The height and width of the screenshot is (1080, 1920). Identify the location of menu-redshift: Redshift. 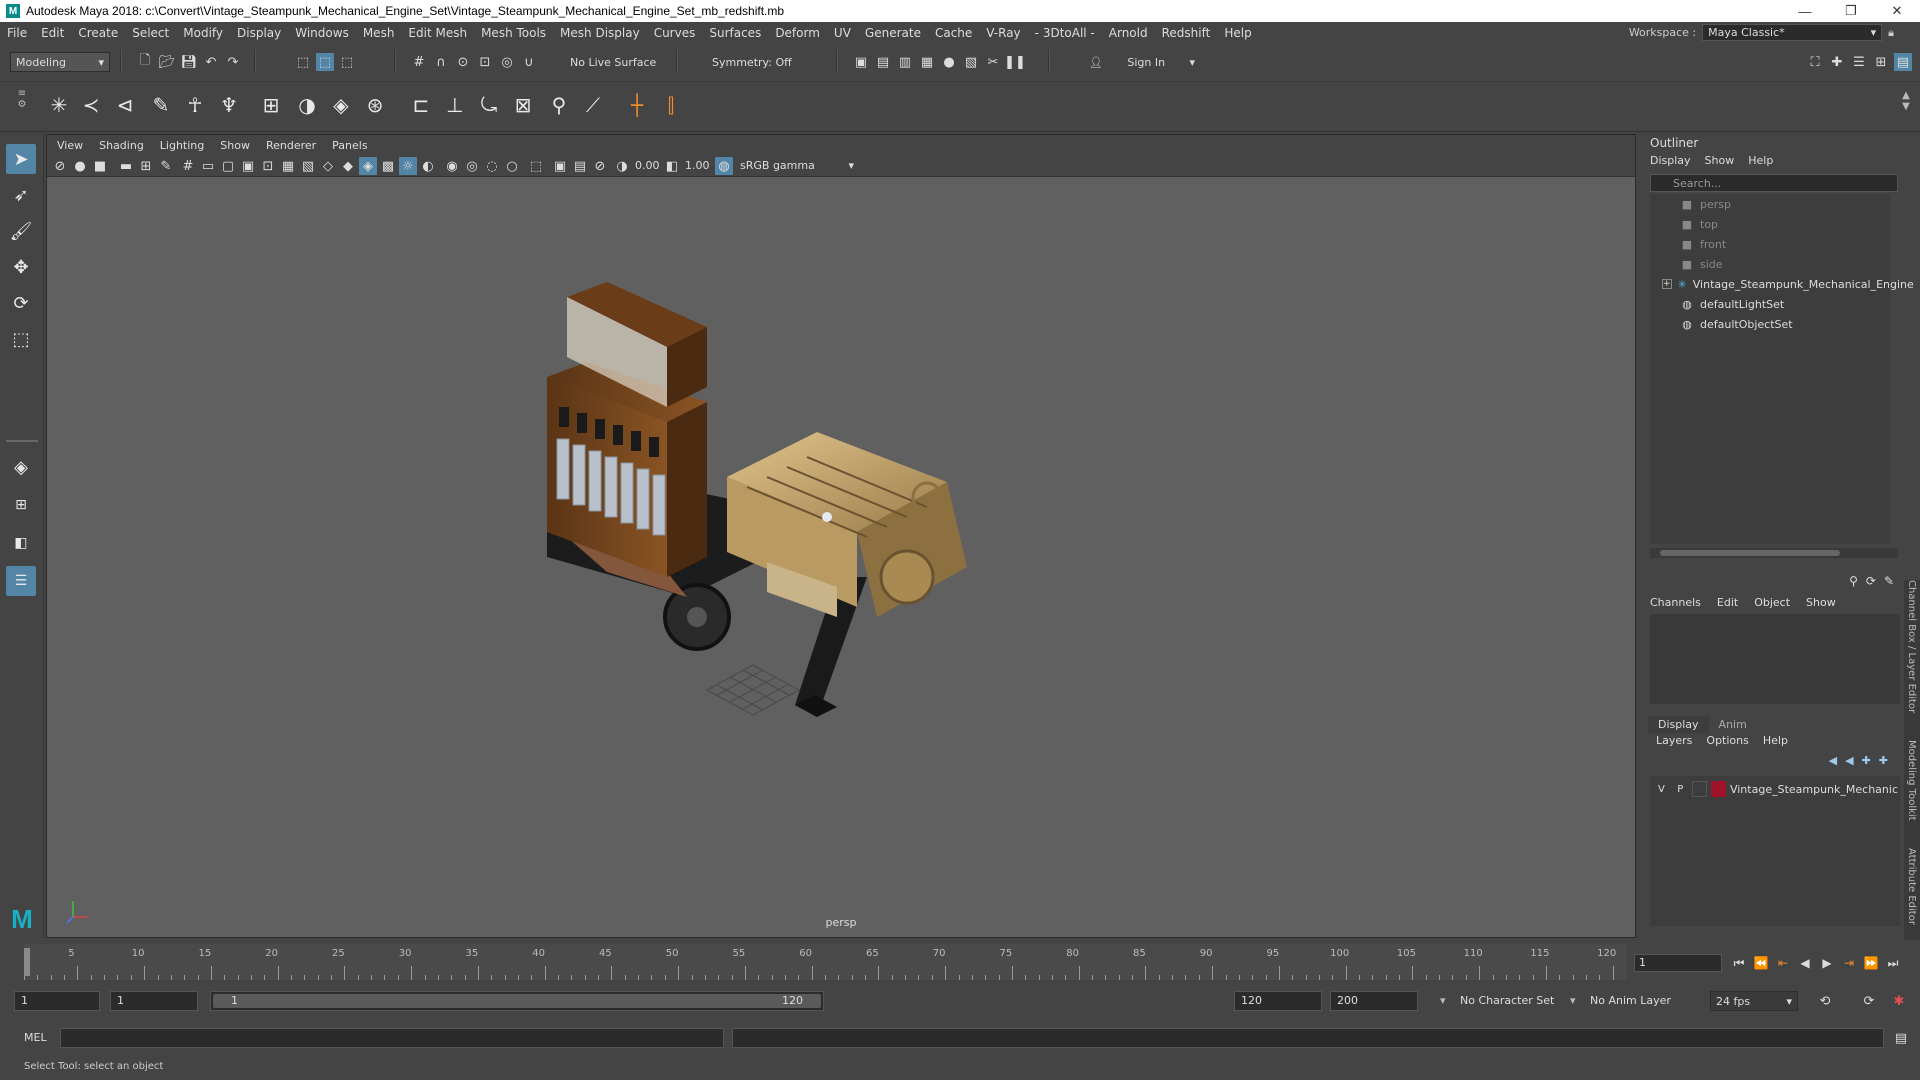
(1186, 33).